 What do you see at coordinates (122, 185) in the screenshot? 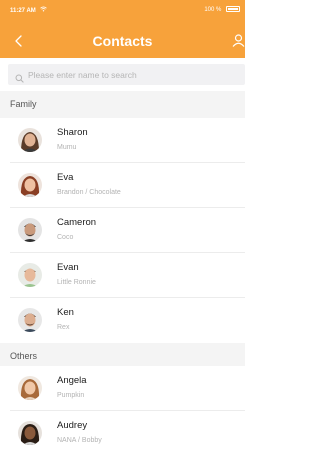
I see `contact-row: Eva Brandon / Chocolate` at bounding box center [122, 185].